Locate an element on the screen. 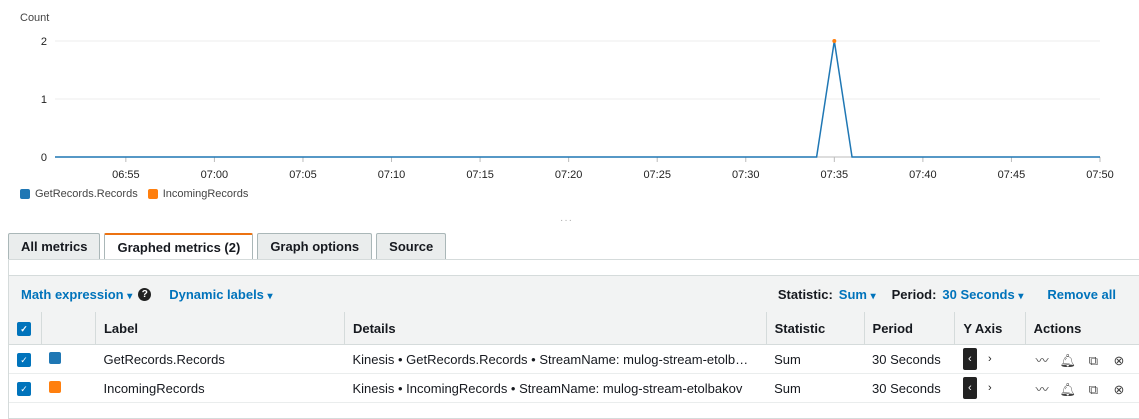 The height and width of the screenshot is (419, 1139). x-tick-label: 07:10 is located at coordinates (392, 175).